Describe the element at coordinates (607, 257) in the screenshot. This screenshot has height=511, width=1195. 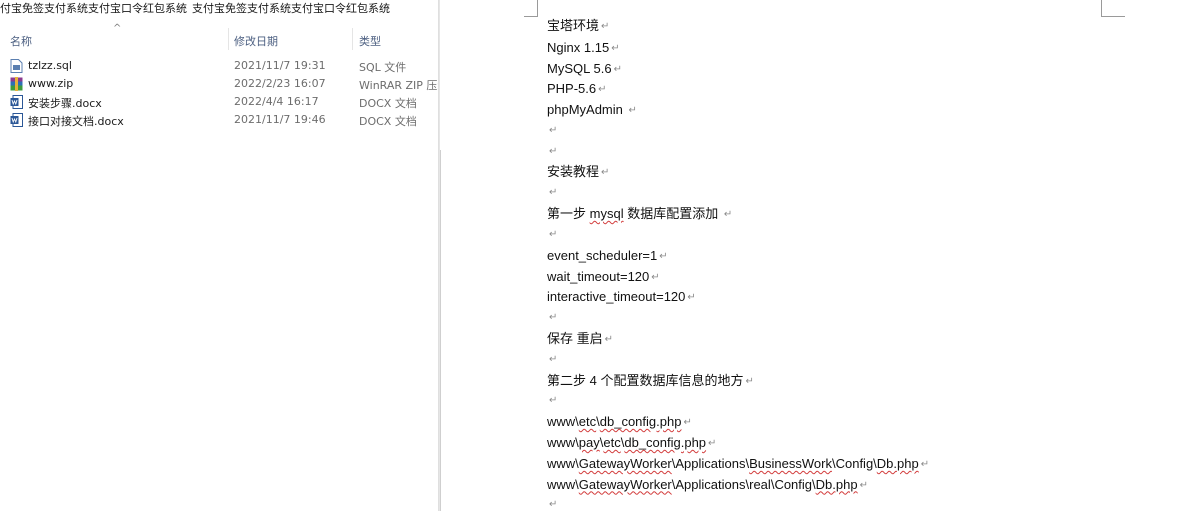
I see `document-paragraph: event_scheduler=1 ↵` at that location.